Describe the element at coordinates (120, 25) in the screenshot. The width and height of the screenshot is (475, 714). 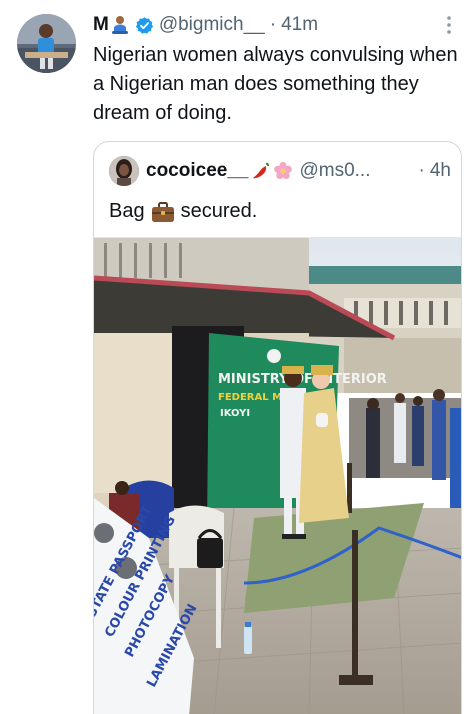
I see `person-emoji-icon` at that location.